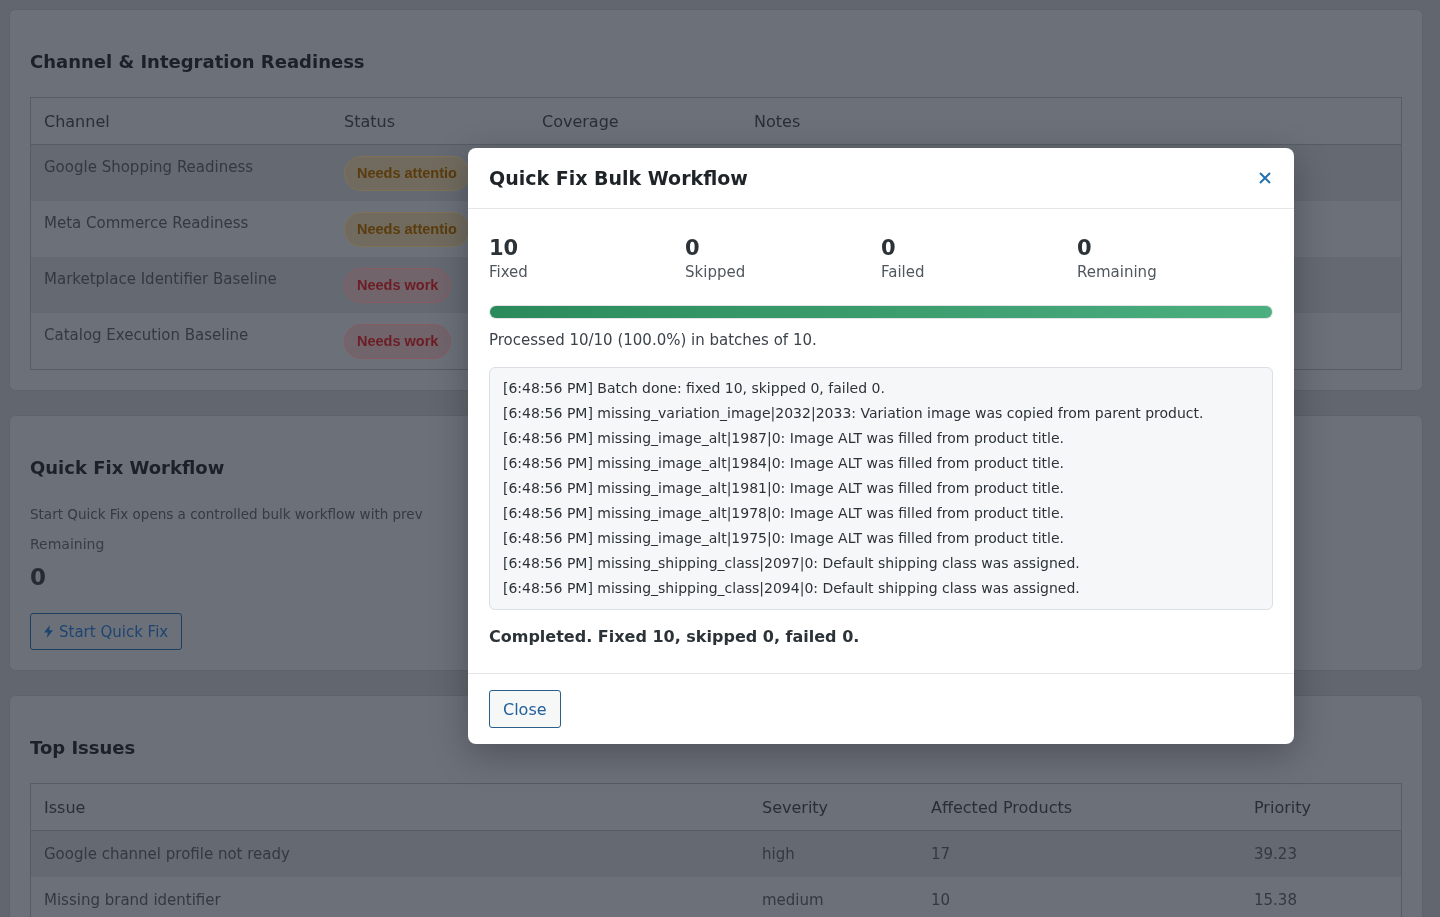 The width and height of the screenshot is (1440, 917). What do you see at coordinates (127, 468) in the screenshot?
I see `section-heading: Quick Fix Workflow` at bounding box center [127, 468].